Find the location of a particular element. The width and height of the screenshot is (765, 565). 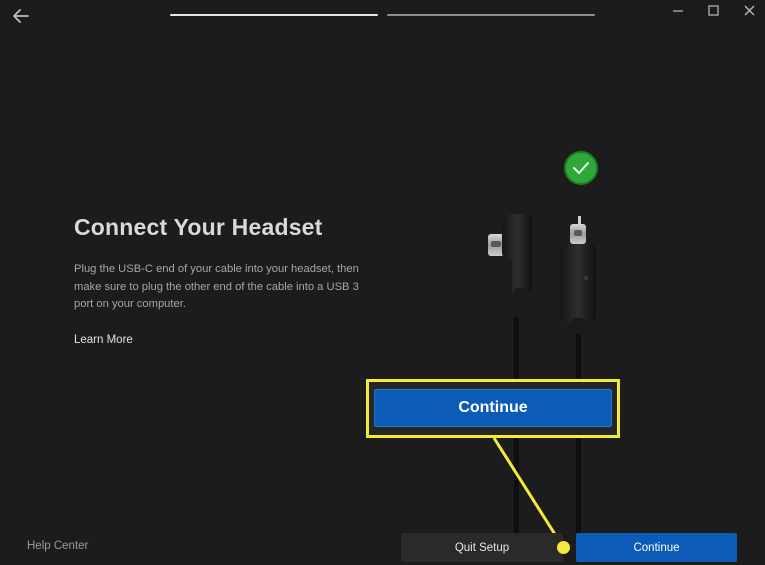

checkmark-icon is located at coordinates (581, 168).